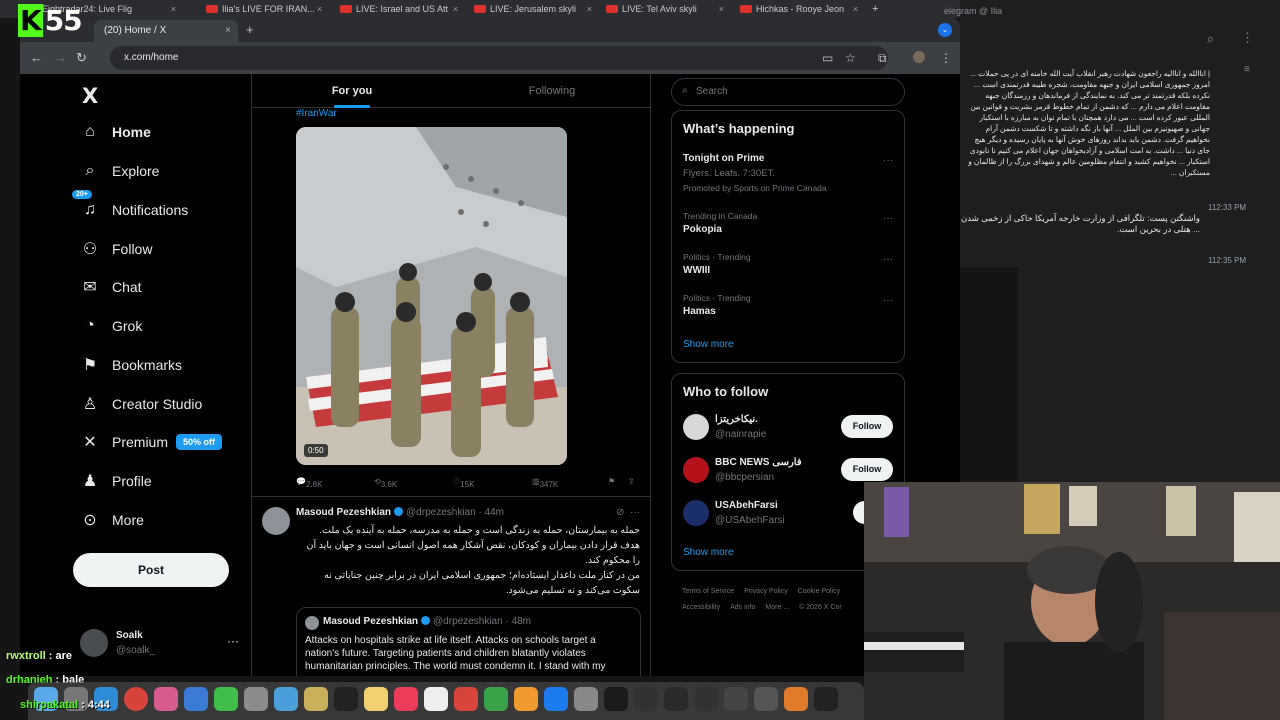 This screenshot has height=720, width=1280. Describe the element at coordinates (620, 512) in the screenshot. I see `grok-icon: ⊘` at that location.